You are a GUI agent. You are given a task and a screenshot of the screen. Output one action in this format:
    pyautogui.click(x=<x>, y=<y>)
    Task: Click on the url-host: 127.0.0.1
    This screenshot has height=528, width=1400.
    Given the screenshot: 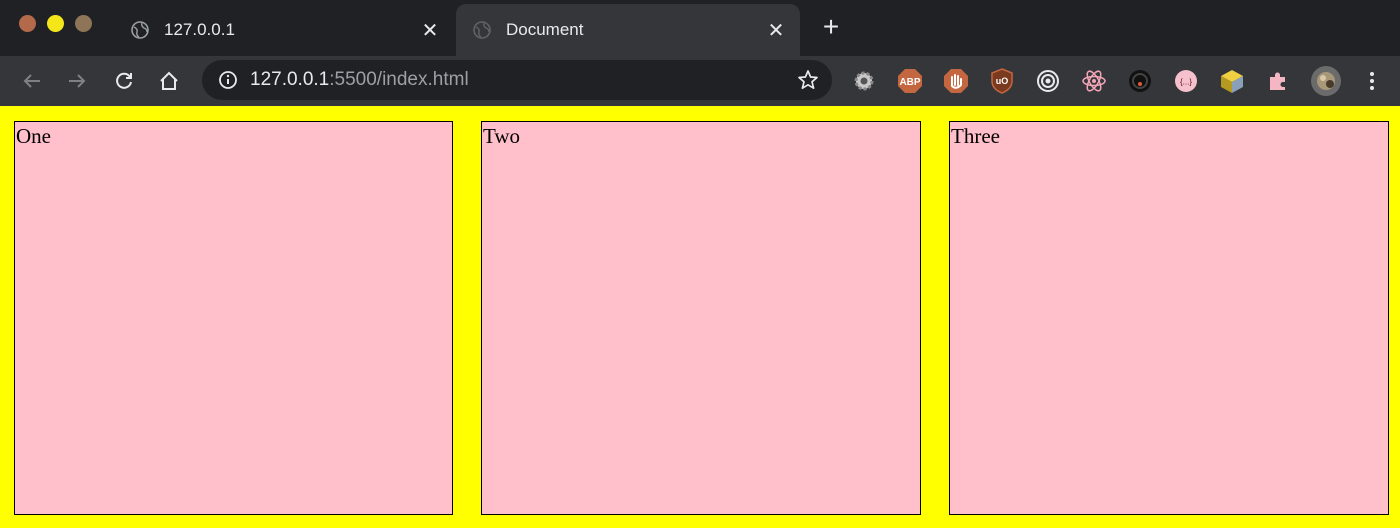 What is the action you would take?
    pyautogui.click(x=290, y=79)
    